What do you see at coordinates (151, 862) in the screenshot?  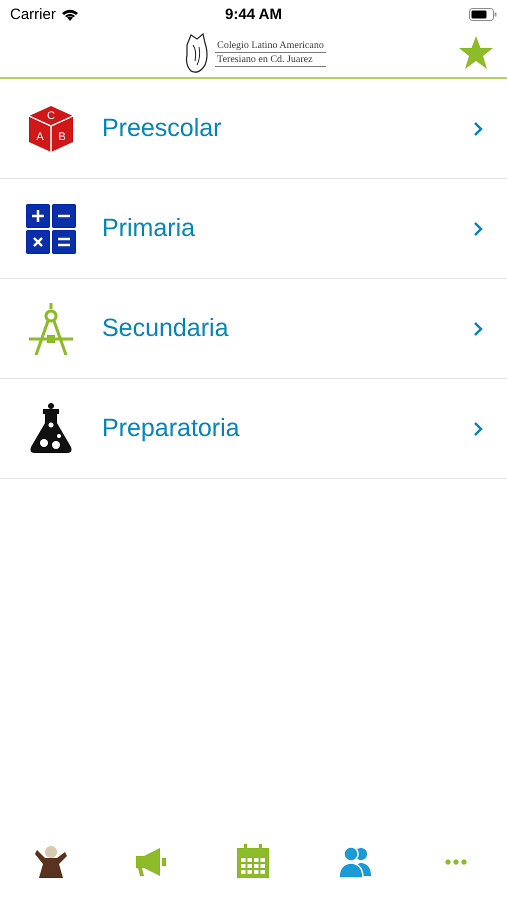 I see `megaphone-icon` at bounding box center [151, 862].